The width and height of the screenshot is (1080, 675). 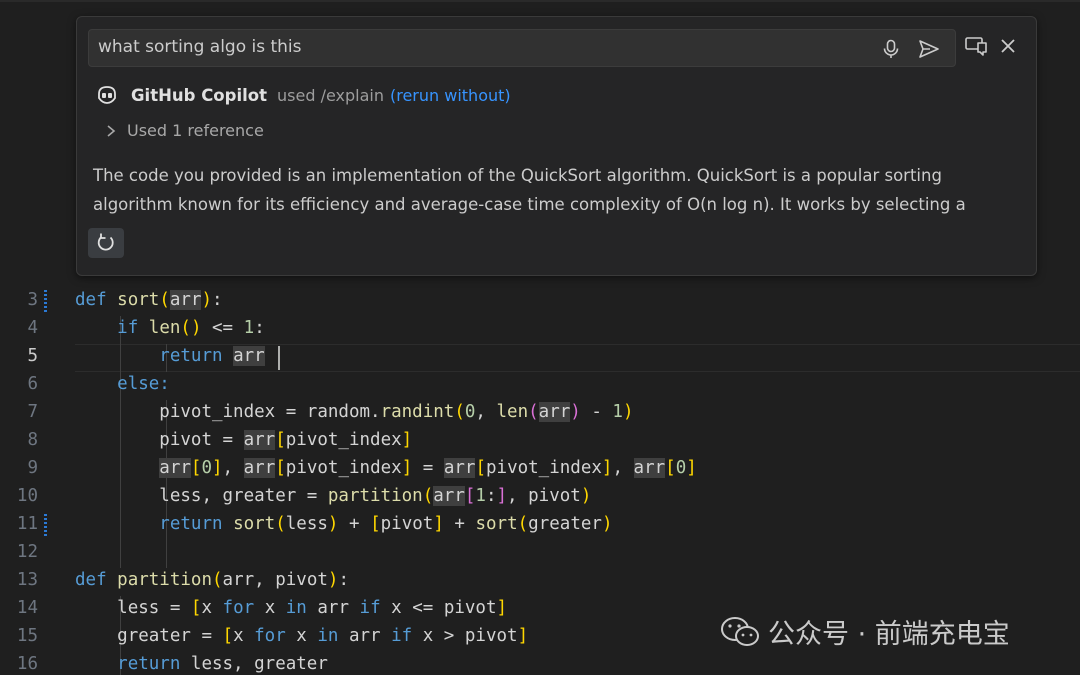 I want to click on watermark-text: 公众号 · 前端充电宝, so click(x=889, y=634).